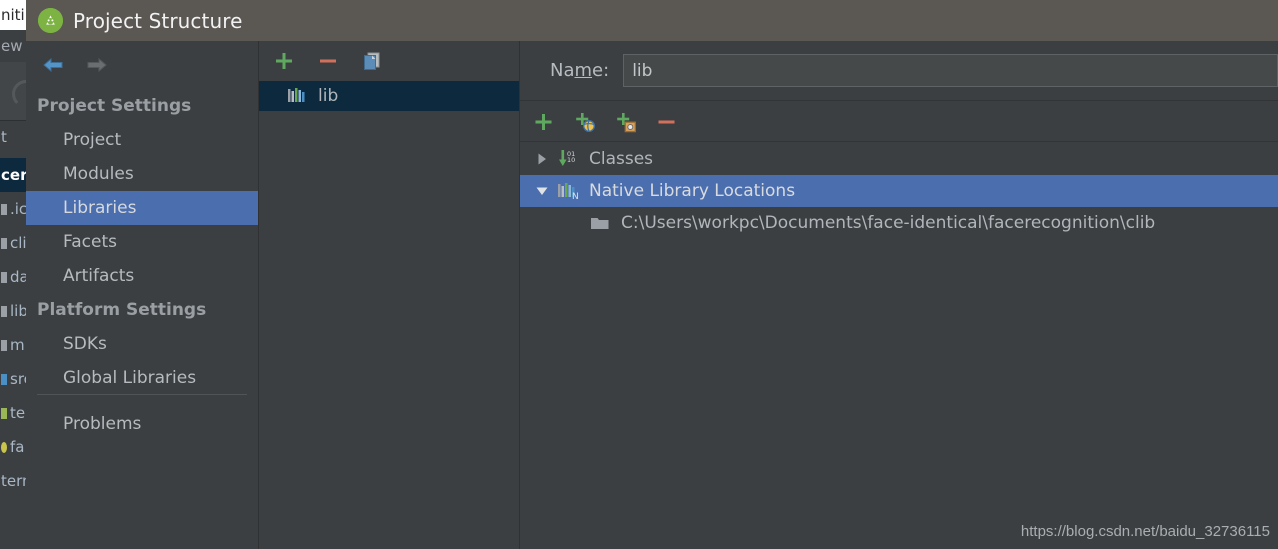 The height and width of the screenshot is (549, 1278). What do you see at coordinates (17, 447) in the screenshot?
I see `background-tree-label: fa` at bounding box center [17, 447].